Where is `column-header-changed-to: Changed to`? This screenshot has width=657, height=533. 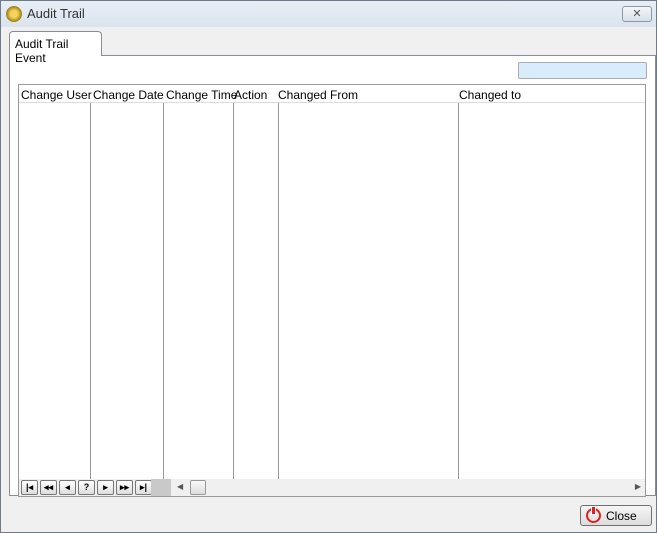 column-header-changed-to: Changed to is located at coordinates (490, 95).